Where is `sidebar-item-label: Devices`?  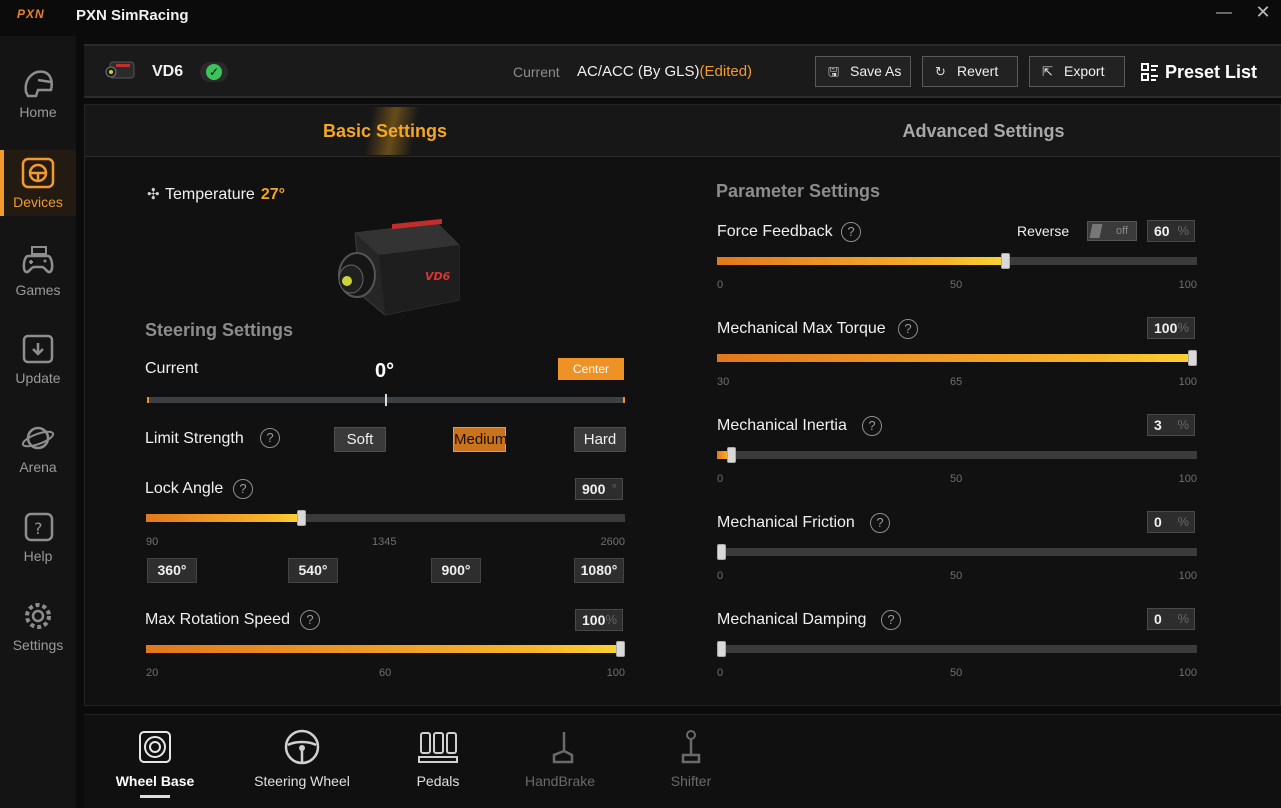
sidebar-item-label: Devices is located at coordinates (38, 202).